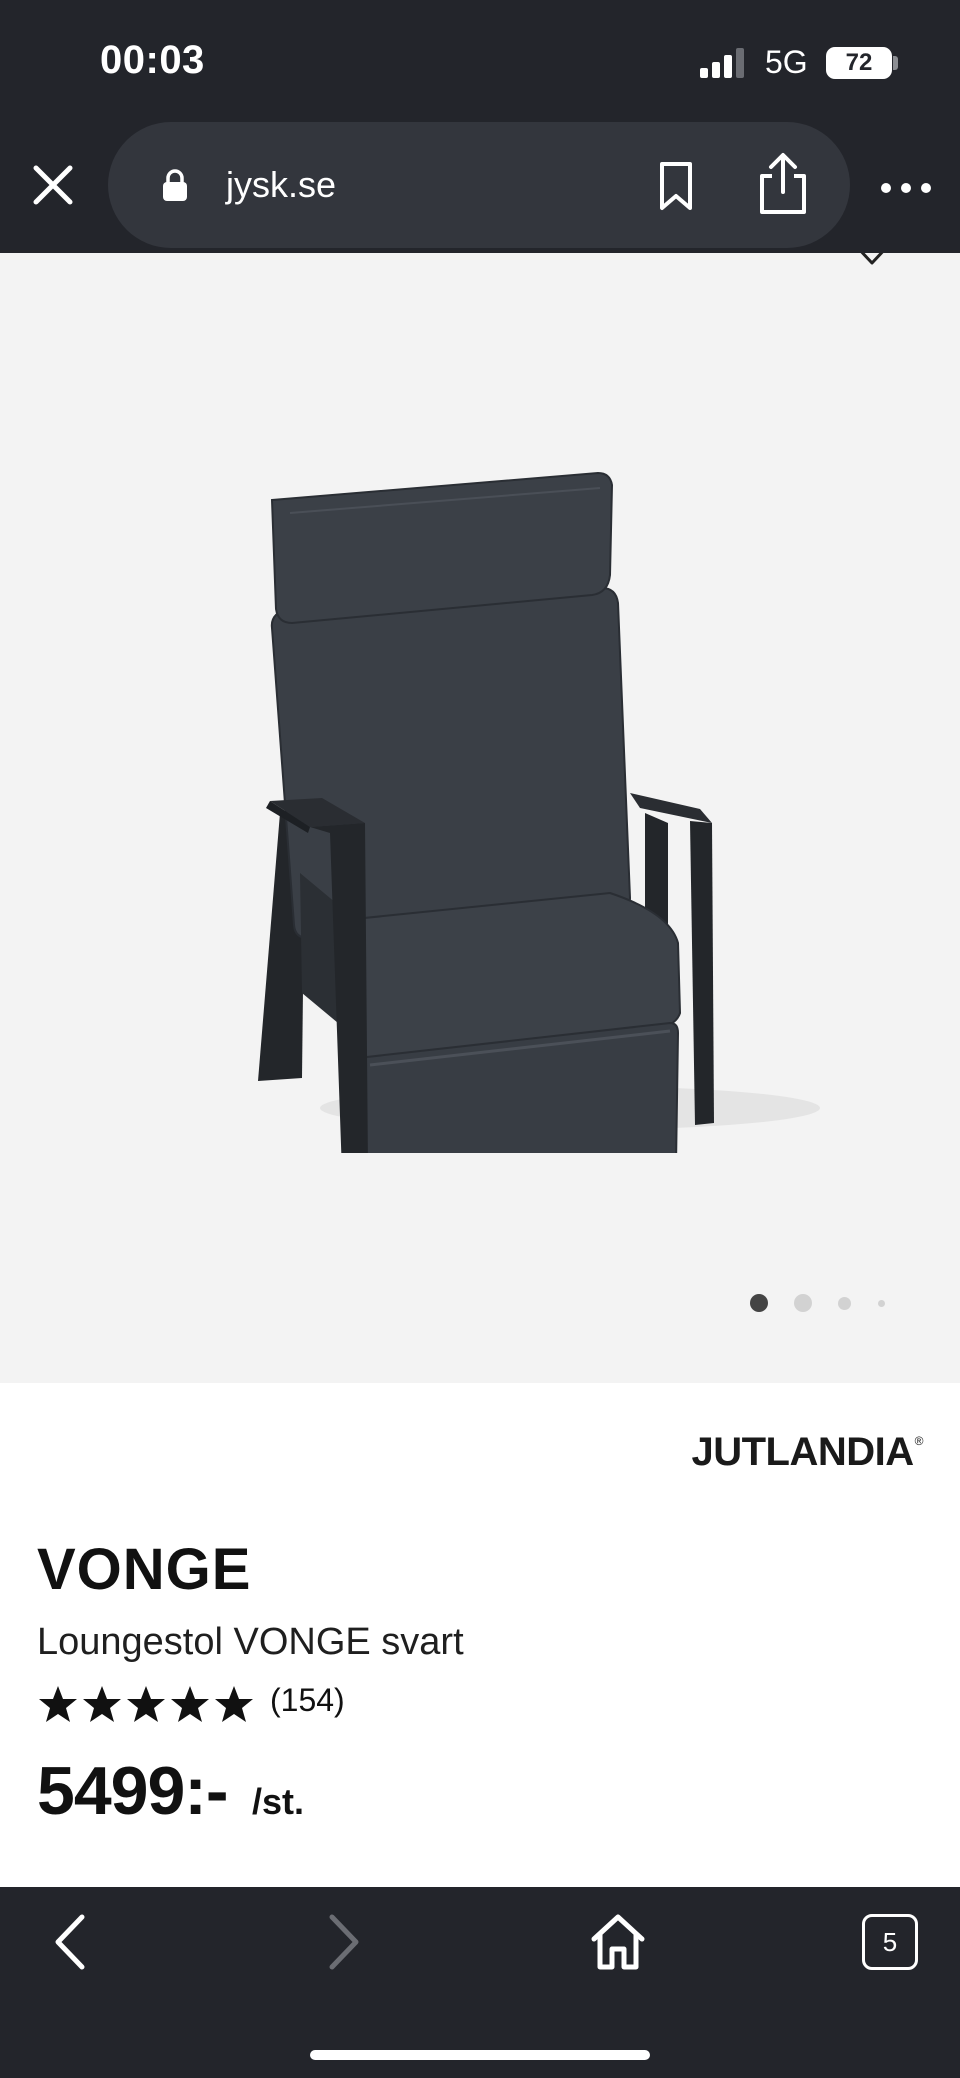  What do you see at coordinates (480, 2055) in the screenshot?
I see `home-indicator` at bounding box center [480, 2055].